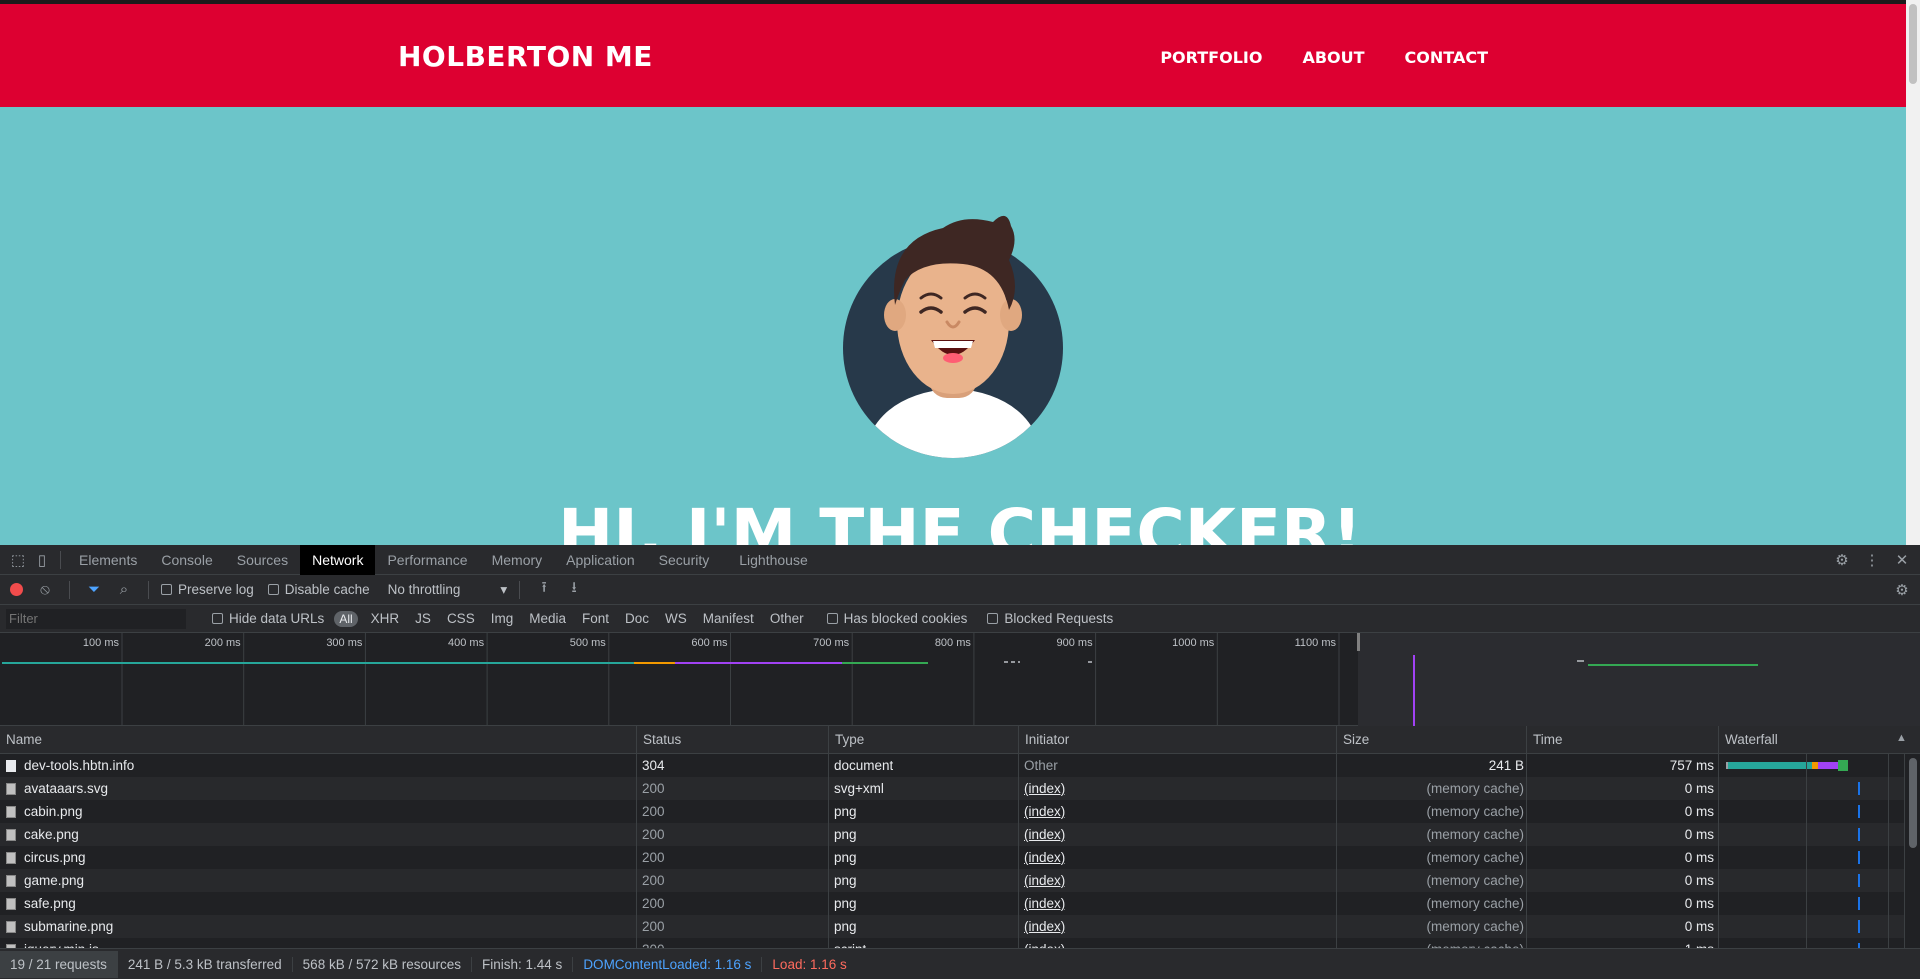 Image resolution: width=1920 pixels, height=979 pixels. Describe the element at coordinates (261, 903) in the screenshot. I see `request-name-cell: safe.png` at that location.